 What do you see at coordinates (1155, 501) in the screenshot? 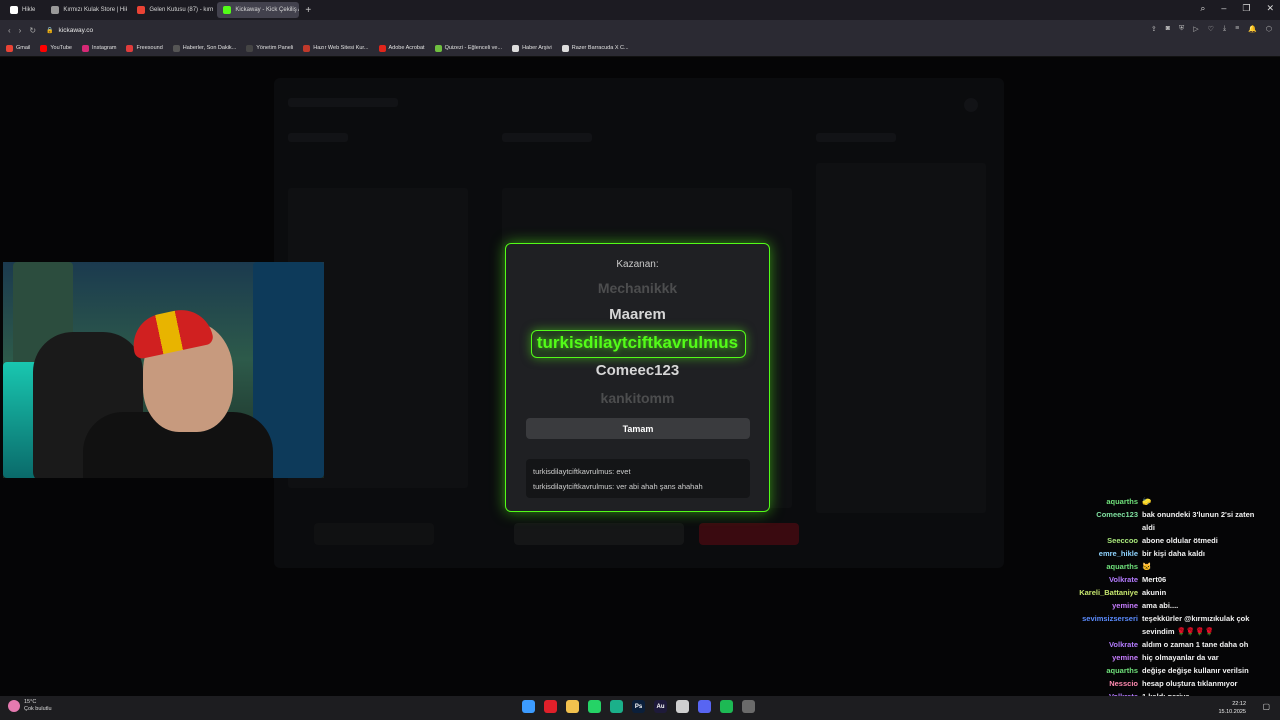
I see `chat-message: aquarths 🧽` at bounding box center [1155, 501].